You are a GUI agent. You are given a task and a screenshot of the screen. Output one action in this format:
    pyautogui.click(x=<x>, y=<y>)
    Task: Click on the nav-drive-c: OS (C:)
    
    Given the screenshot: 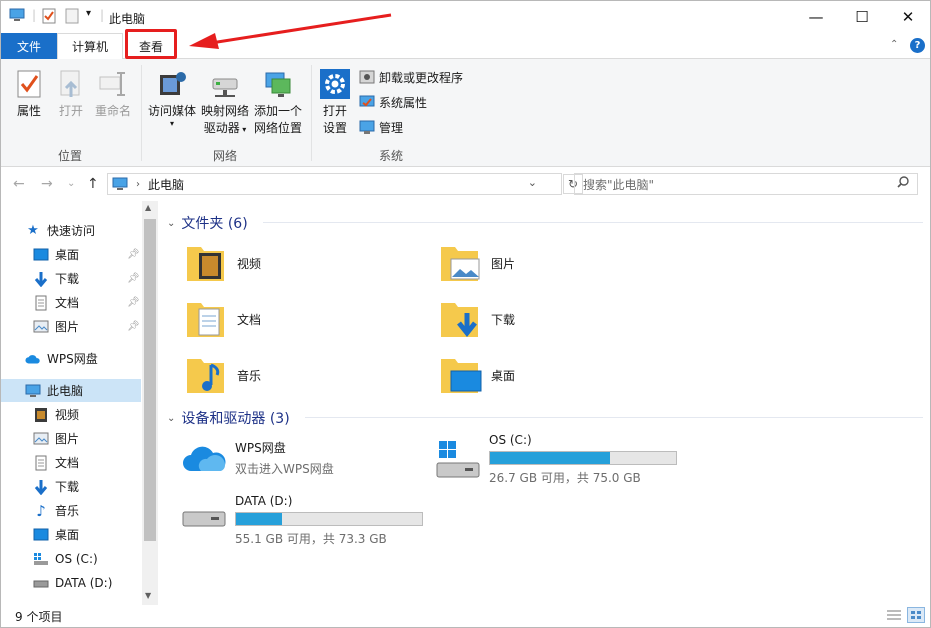 What is the action you would take?
    pyautogui.click(x=71, y=558)
    